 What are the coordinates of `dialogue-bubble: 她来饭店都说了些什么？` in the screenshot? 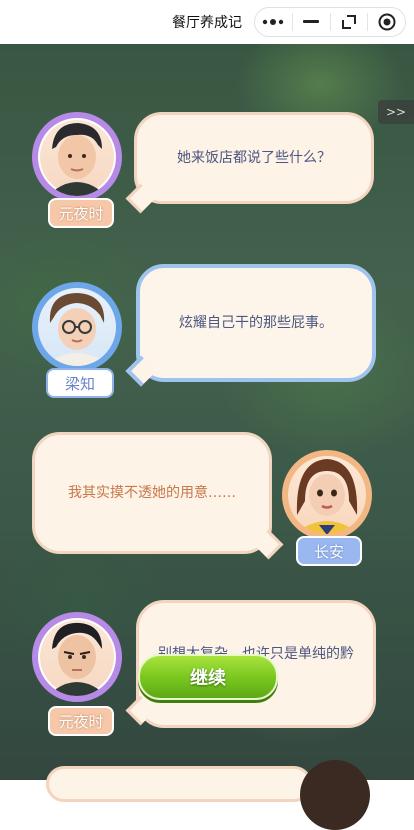 It's located at (254, 158).